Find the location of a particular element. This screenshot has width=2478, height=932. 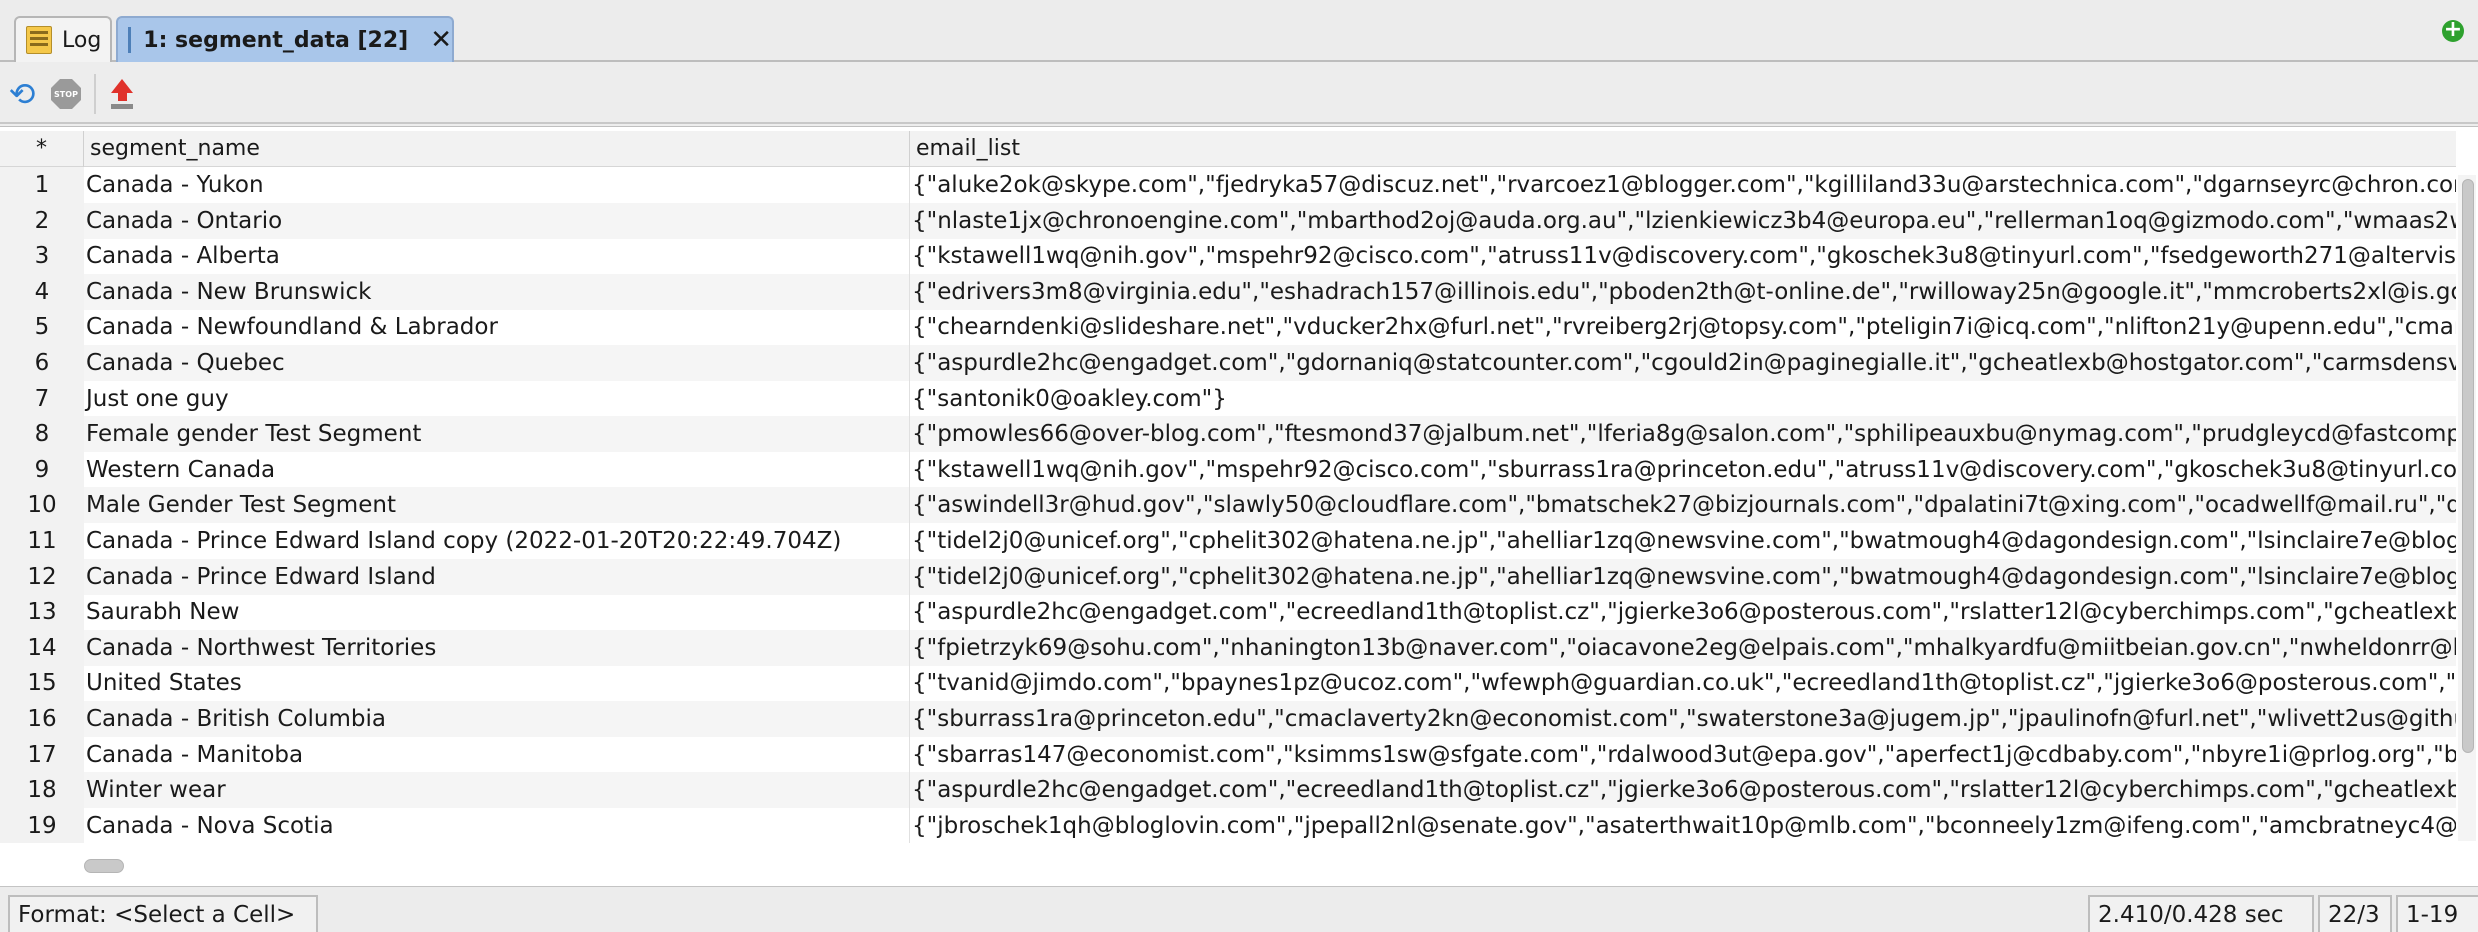

row-number-cell: 13 is located at coordinates (42, 612).